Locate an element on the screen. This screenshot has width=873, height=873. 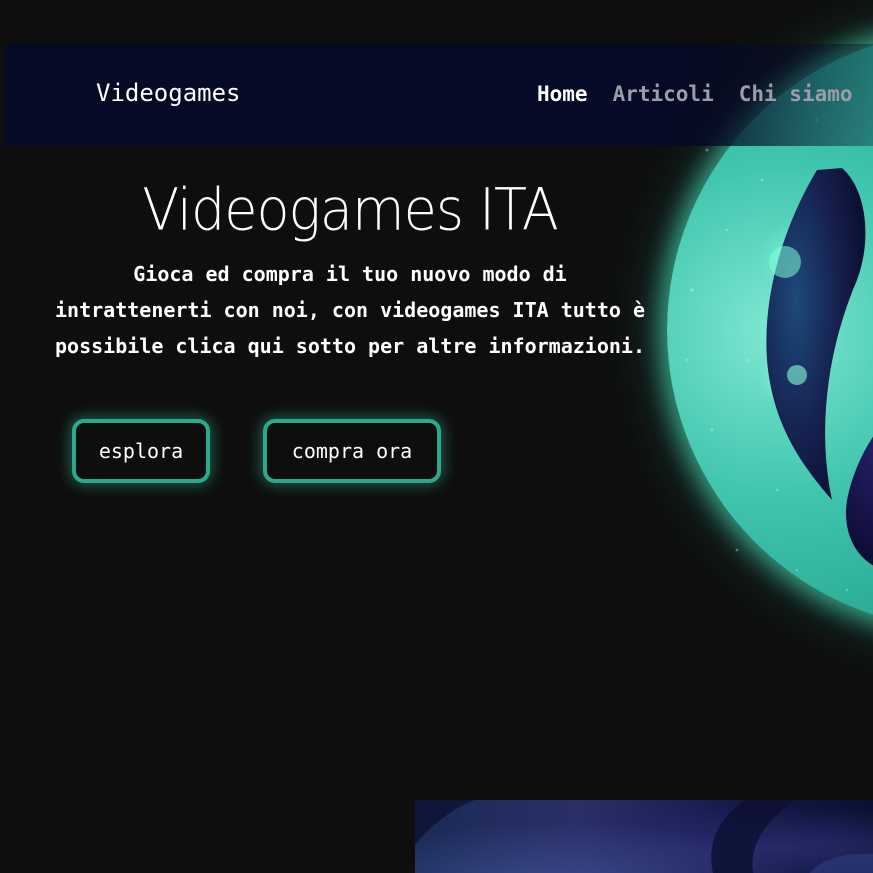
nav-links: Home Articoli Chi siamo is located at coordinates (705, 94).